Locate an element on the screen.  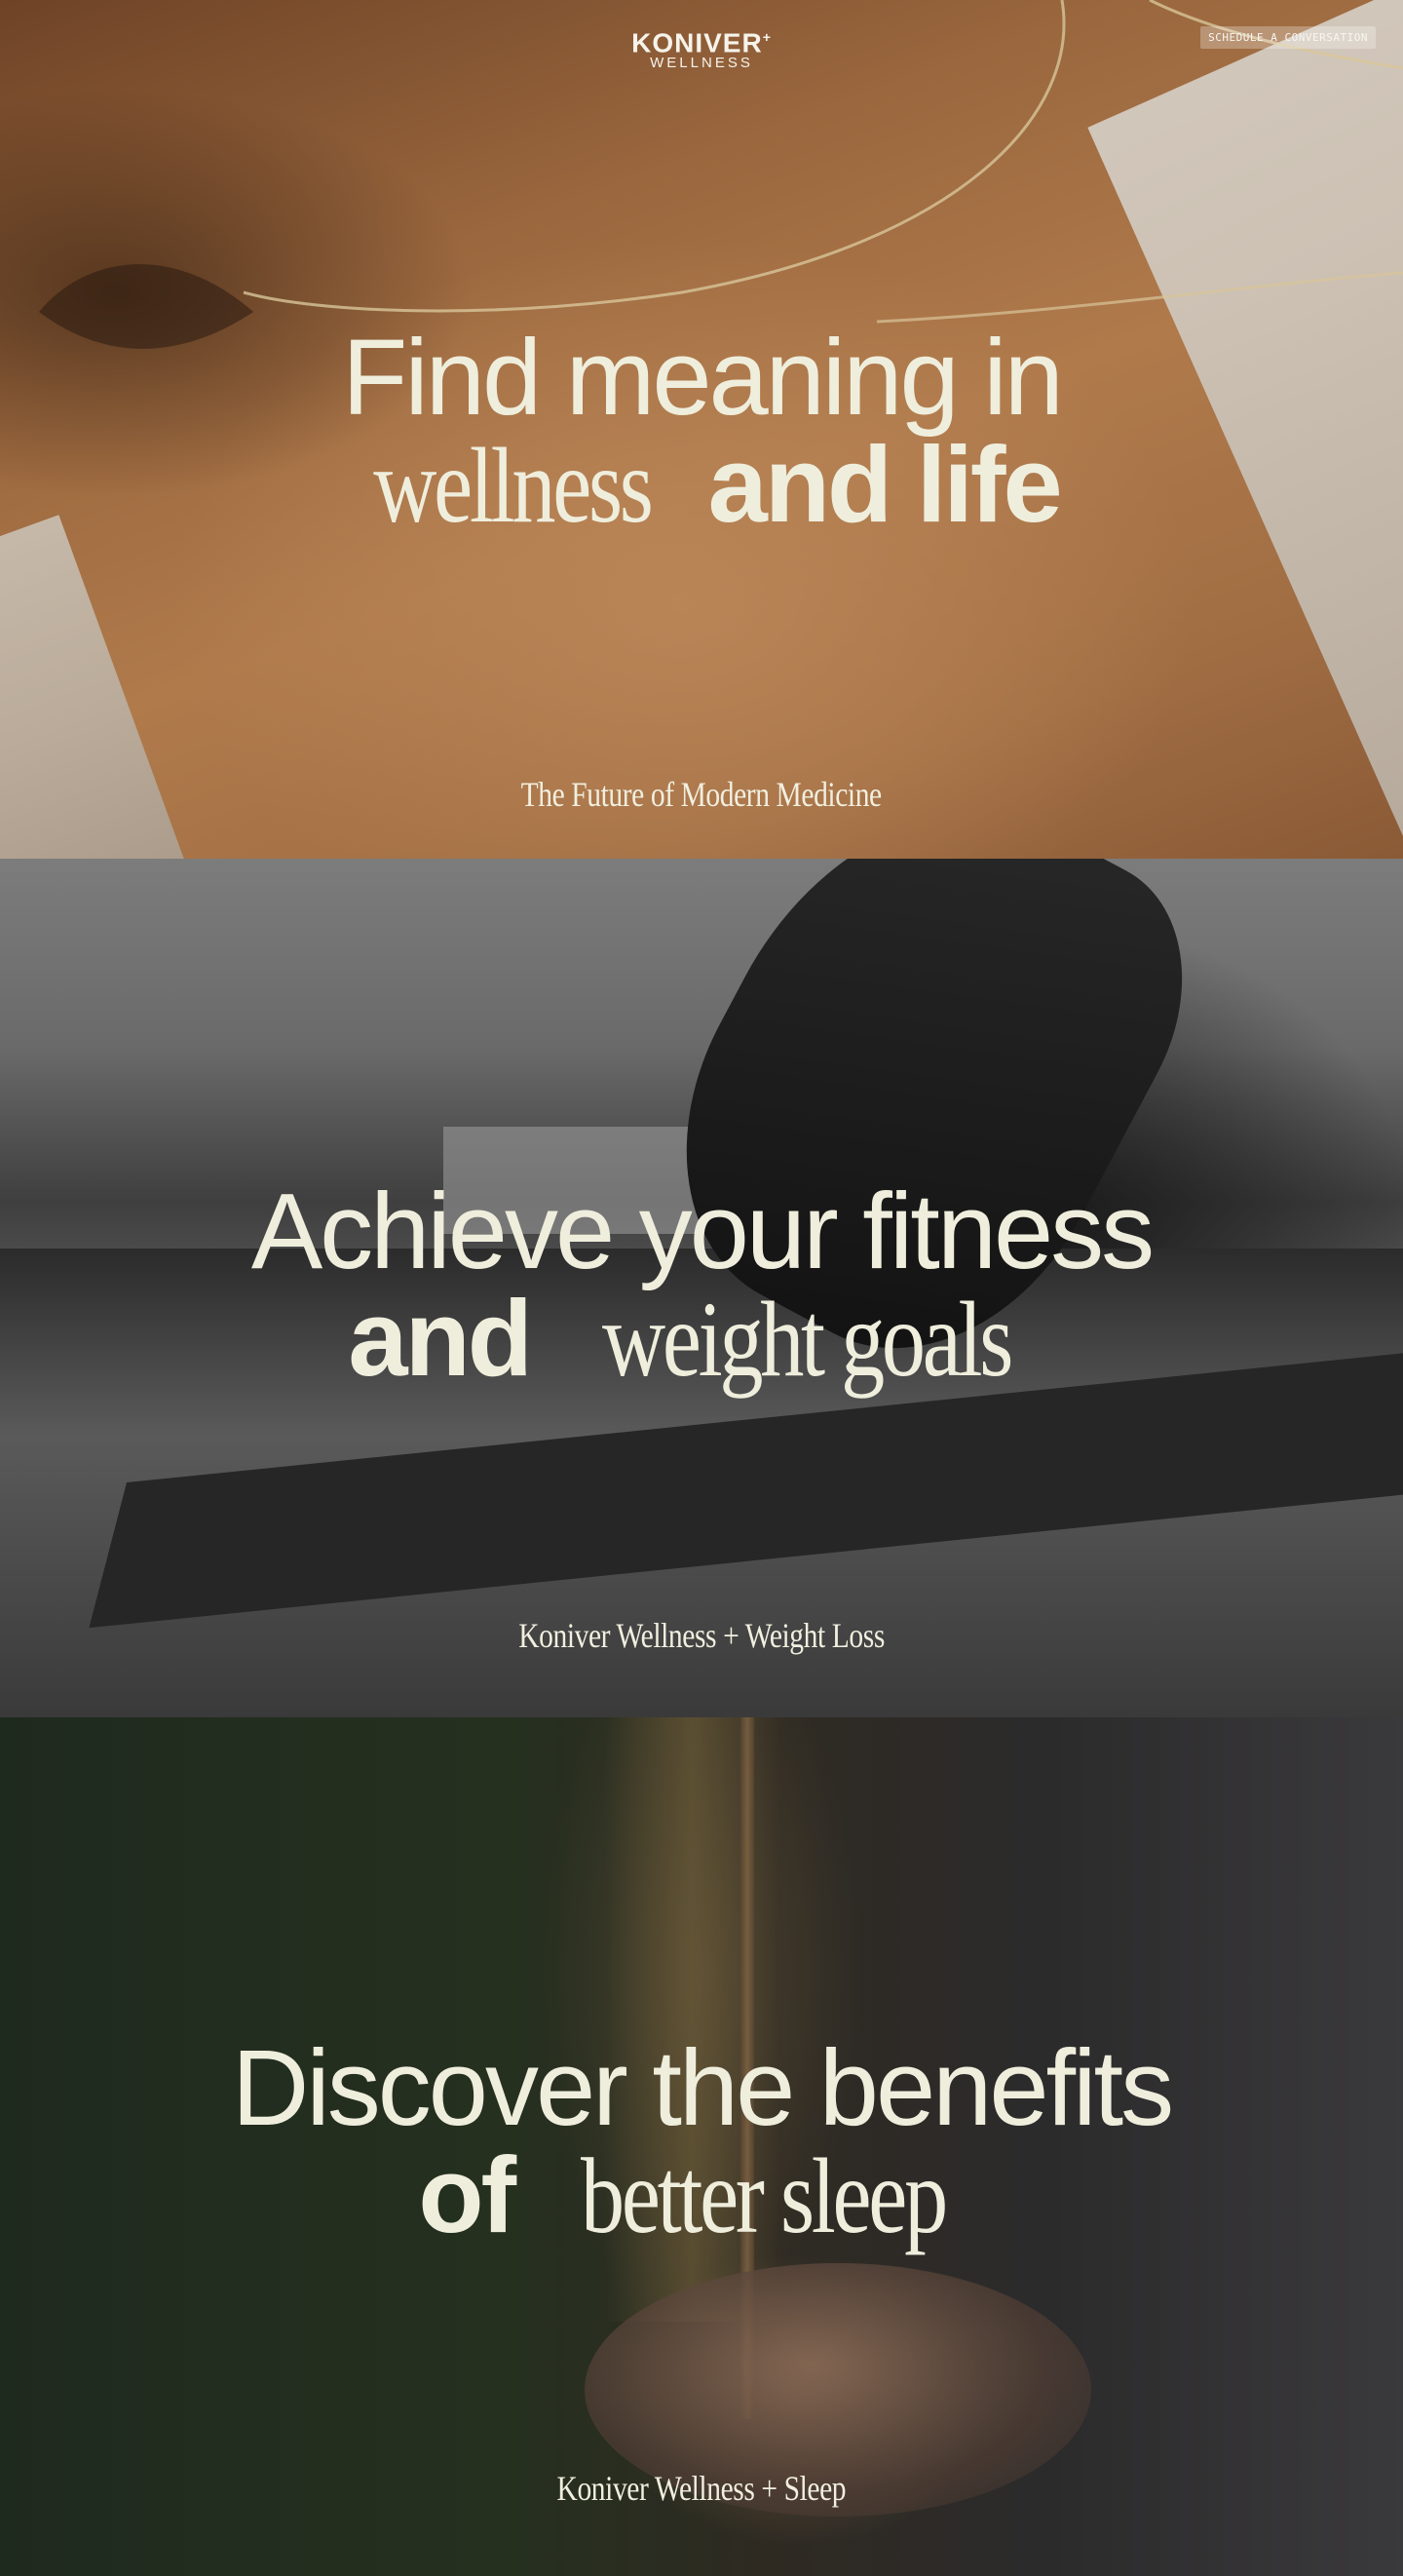
fitness-headline: Achieve your fitness and weight goals is located at coordinates (701, 1285).